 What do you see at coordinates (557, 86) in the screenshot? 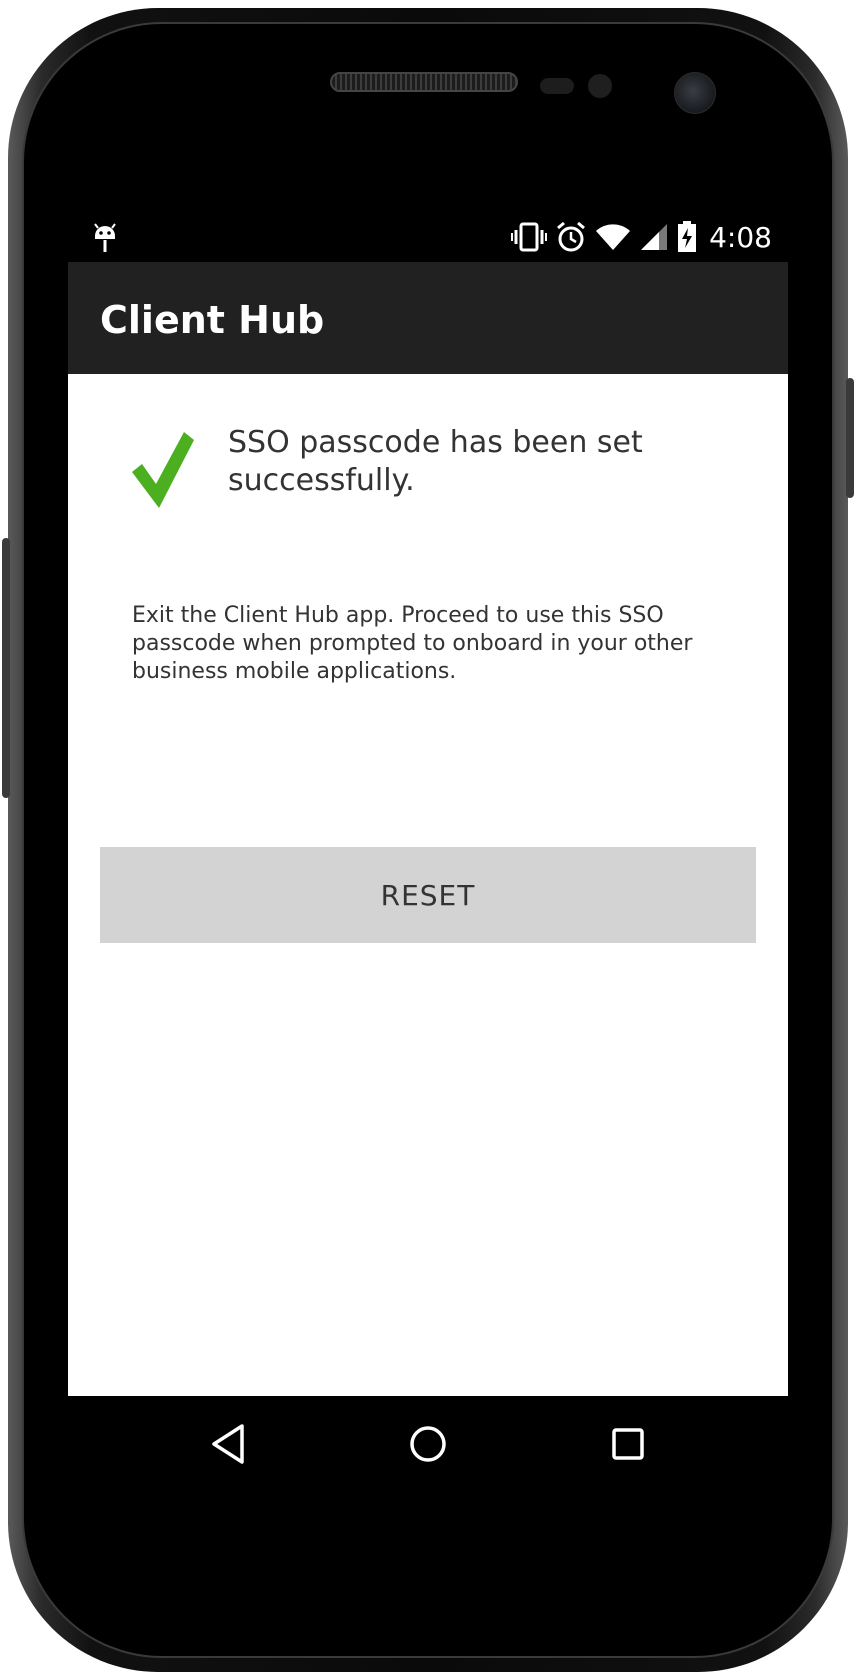
I see `proximity-sensor` at bounding box center [557, 86].